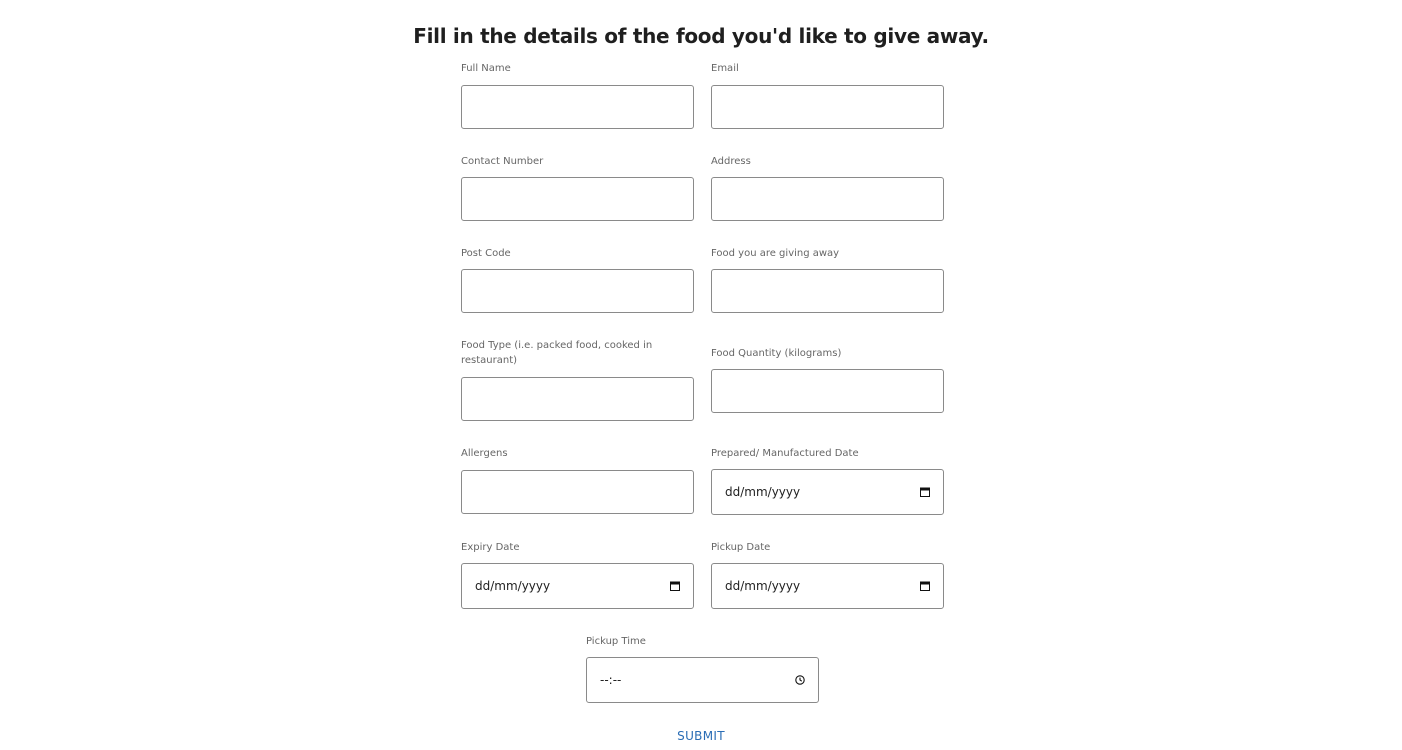 This screenshot has height=750, width=1402. Describe the element at coordinates (577, 291) in the screenshot. I see `post-code-input` at that location.